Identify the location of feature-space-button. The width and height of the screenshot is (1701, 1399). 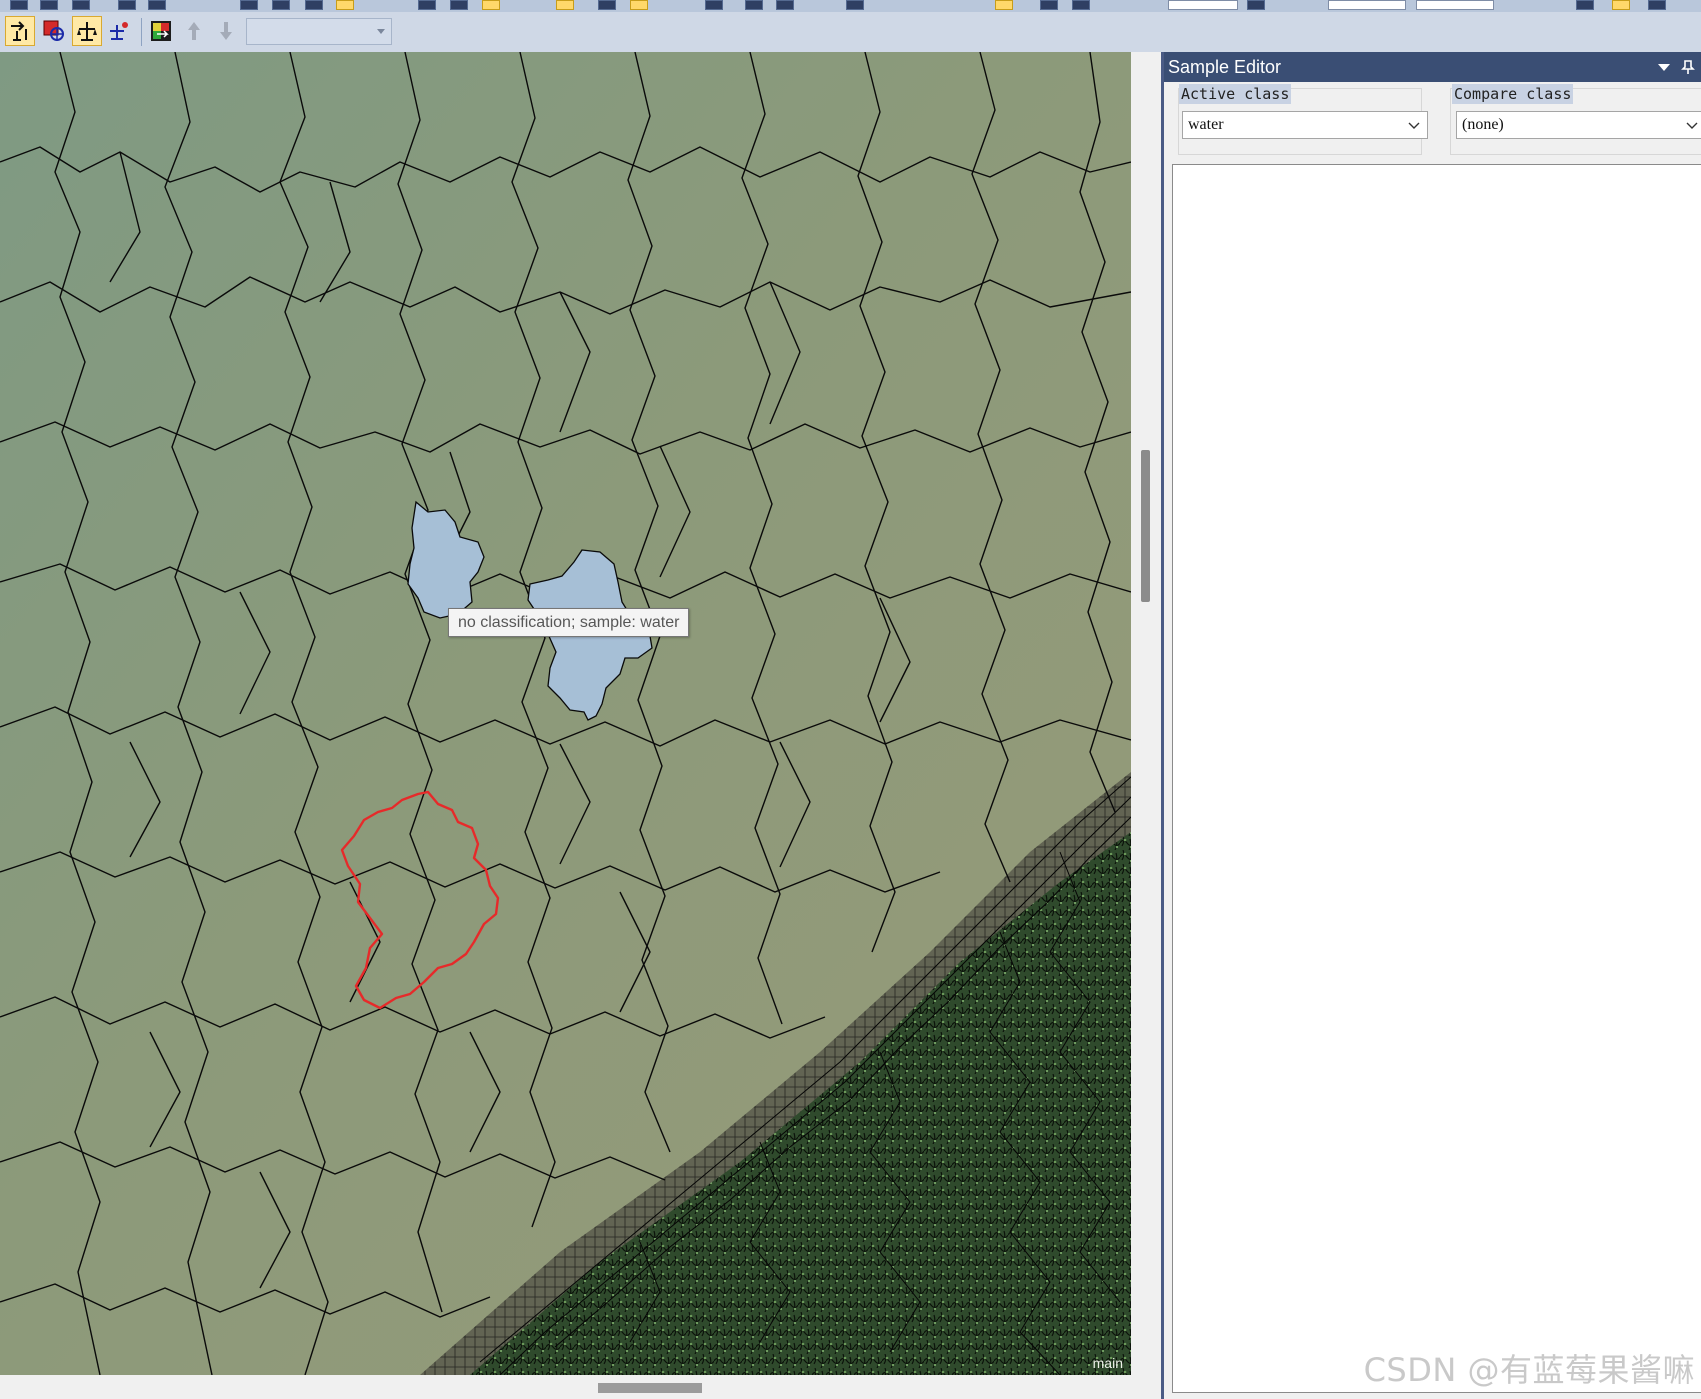
(161, 31).